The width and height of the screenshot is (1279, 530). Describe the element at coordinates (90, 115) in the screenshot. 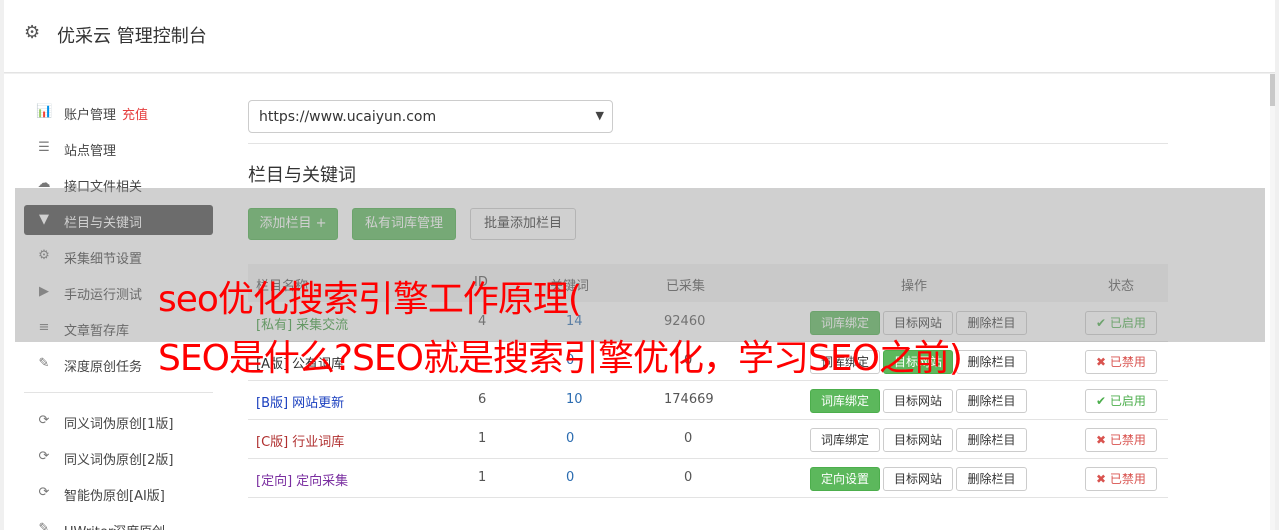

I see `sidebar-item-text: 账户管理` at that location.